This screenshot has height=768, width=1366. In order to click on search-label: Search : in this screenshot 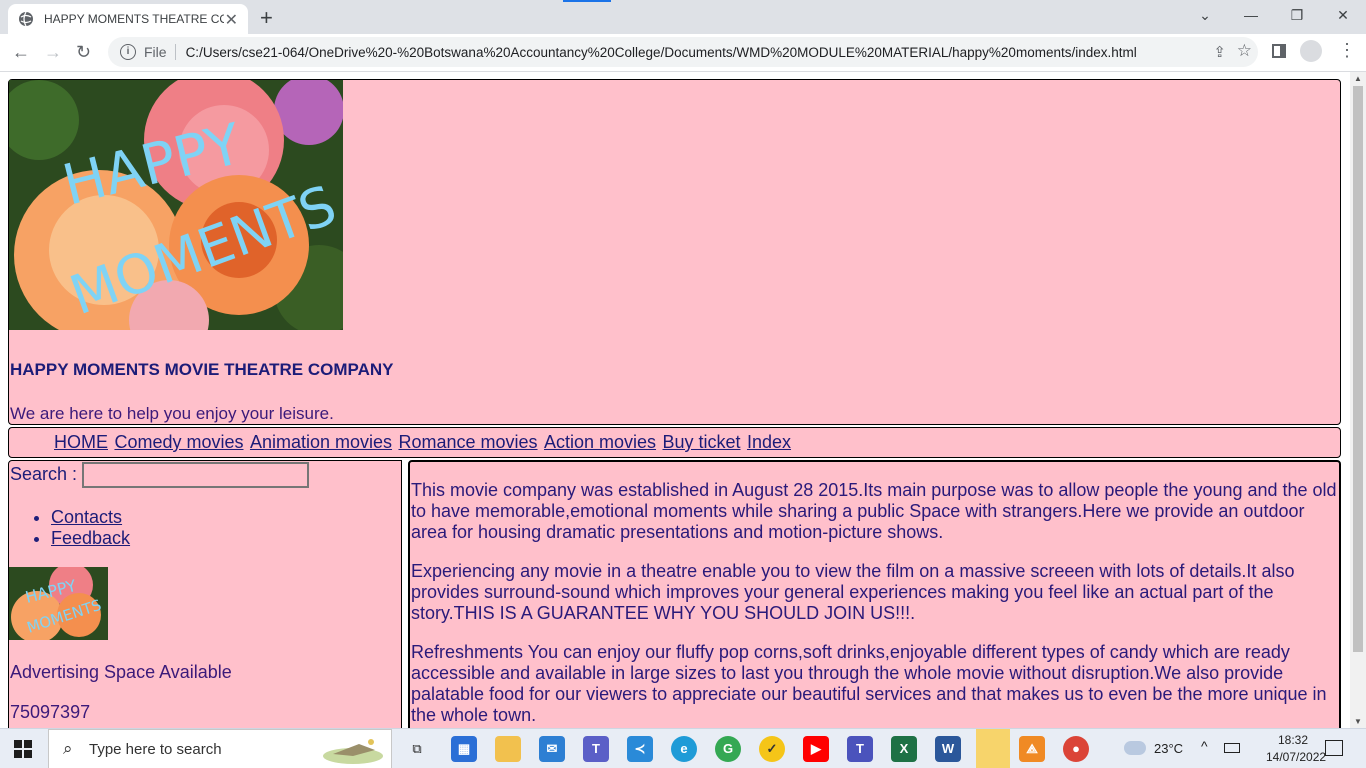, I will do `click(44, 474)`.